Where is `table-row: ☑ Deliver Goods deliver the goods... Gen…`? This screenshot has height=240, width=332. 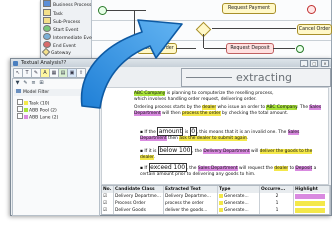 table-row: ☑ Deliver Goods deliver the goods... Gen… is located at coordinates (216, 210).